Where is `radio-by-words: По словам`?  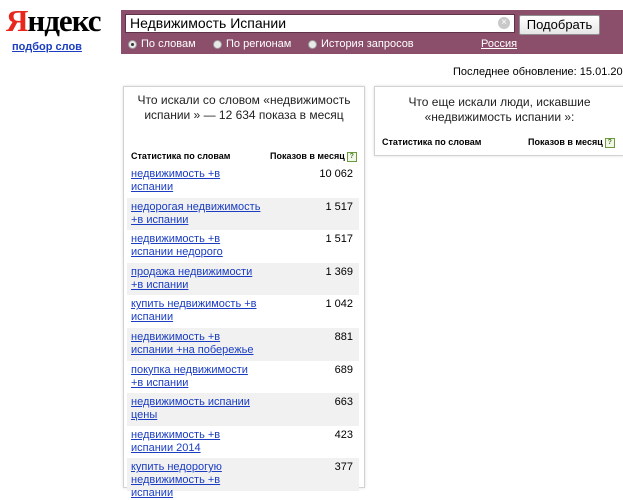
radio-by-words: По словам is located at coordinates (162, 44).